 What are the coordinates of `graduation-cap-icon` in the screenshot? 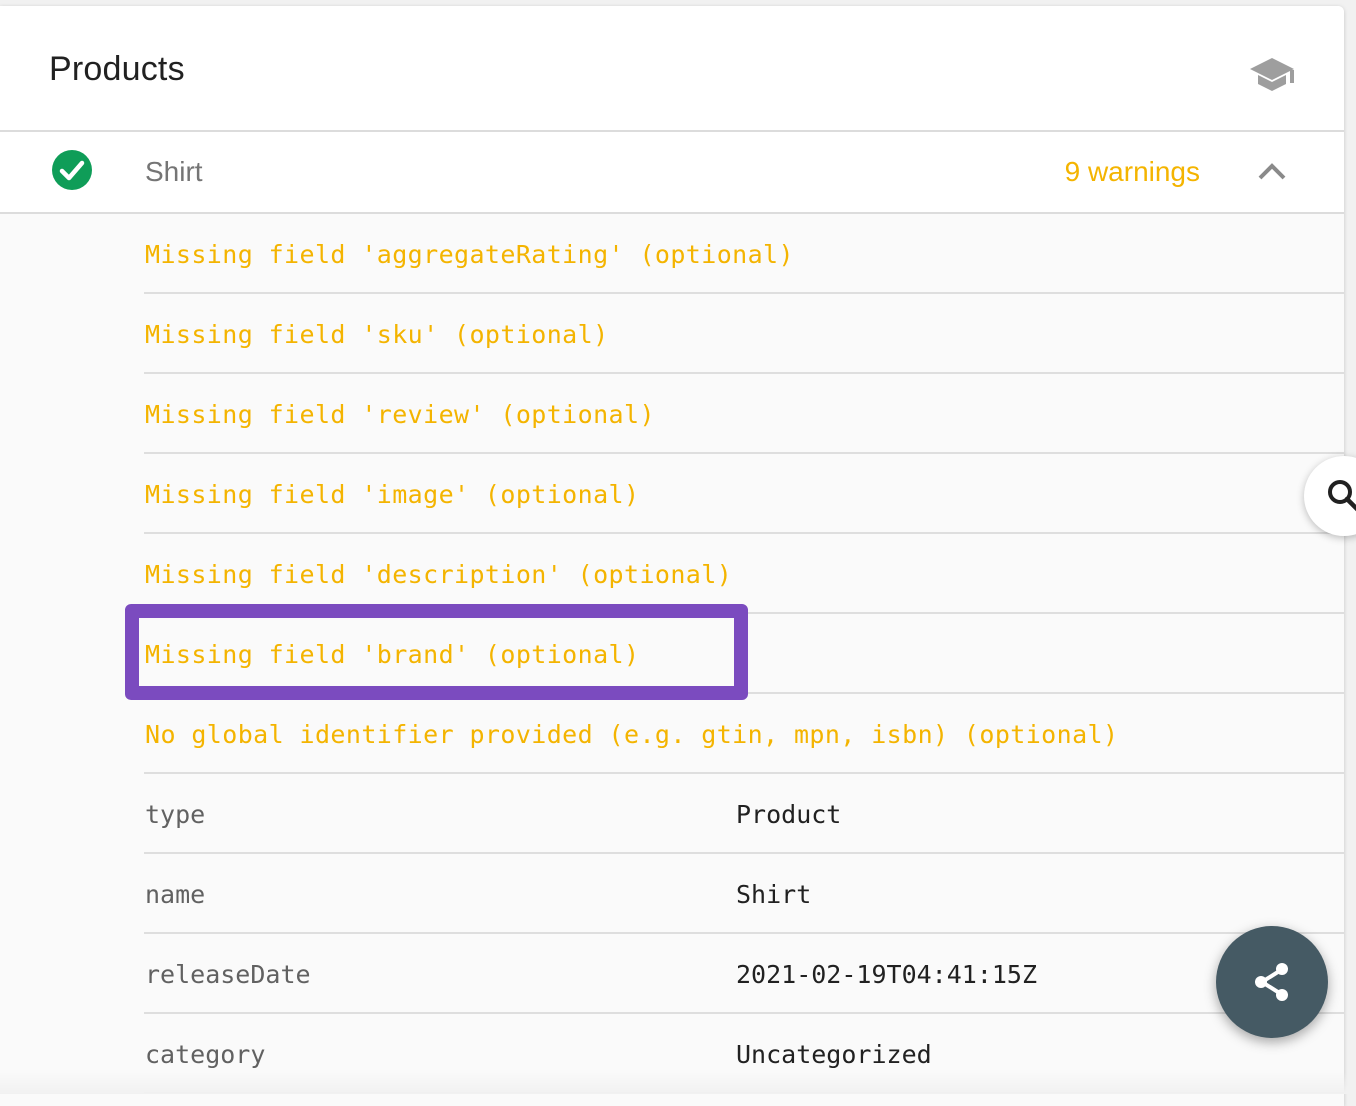 It's located at (1272, 74).